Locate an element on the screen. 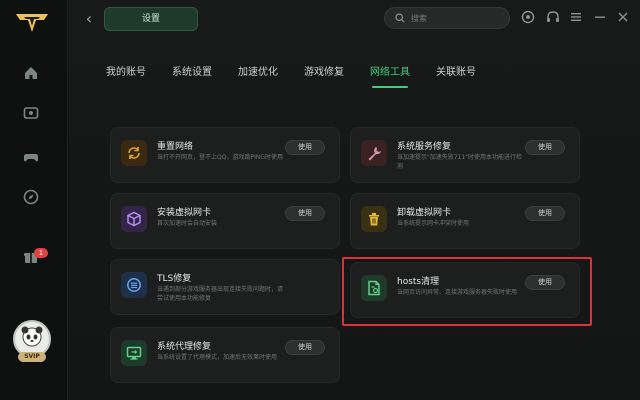 This screenshot has height=400, width=640. game-library-icon is located at coordinates (31, 113).